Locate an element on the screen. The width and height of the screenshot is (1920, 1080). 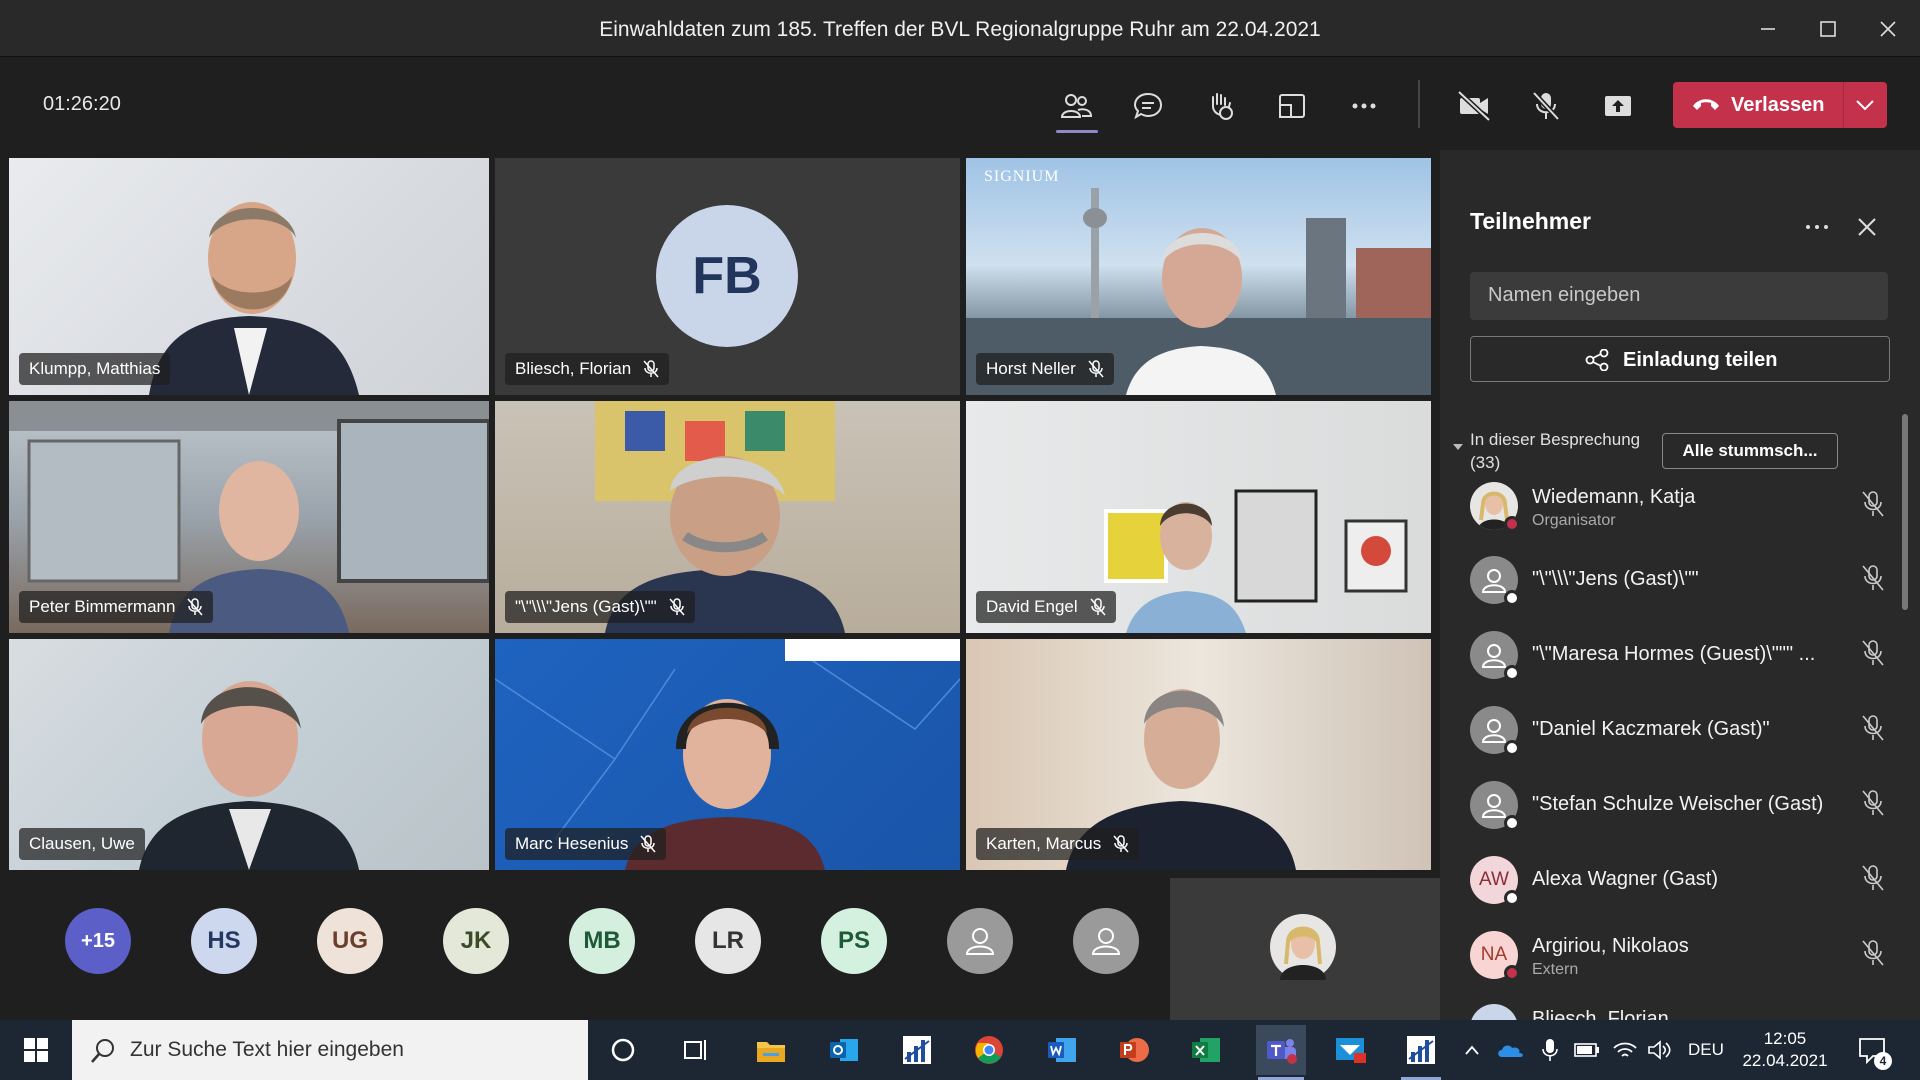
call-timer: 01:26:20 is located at coordinates (82, 104).